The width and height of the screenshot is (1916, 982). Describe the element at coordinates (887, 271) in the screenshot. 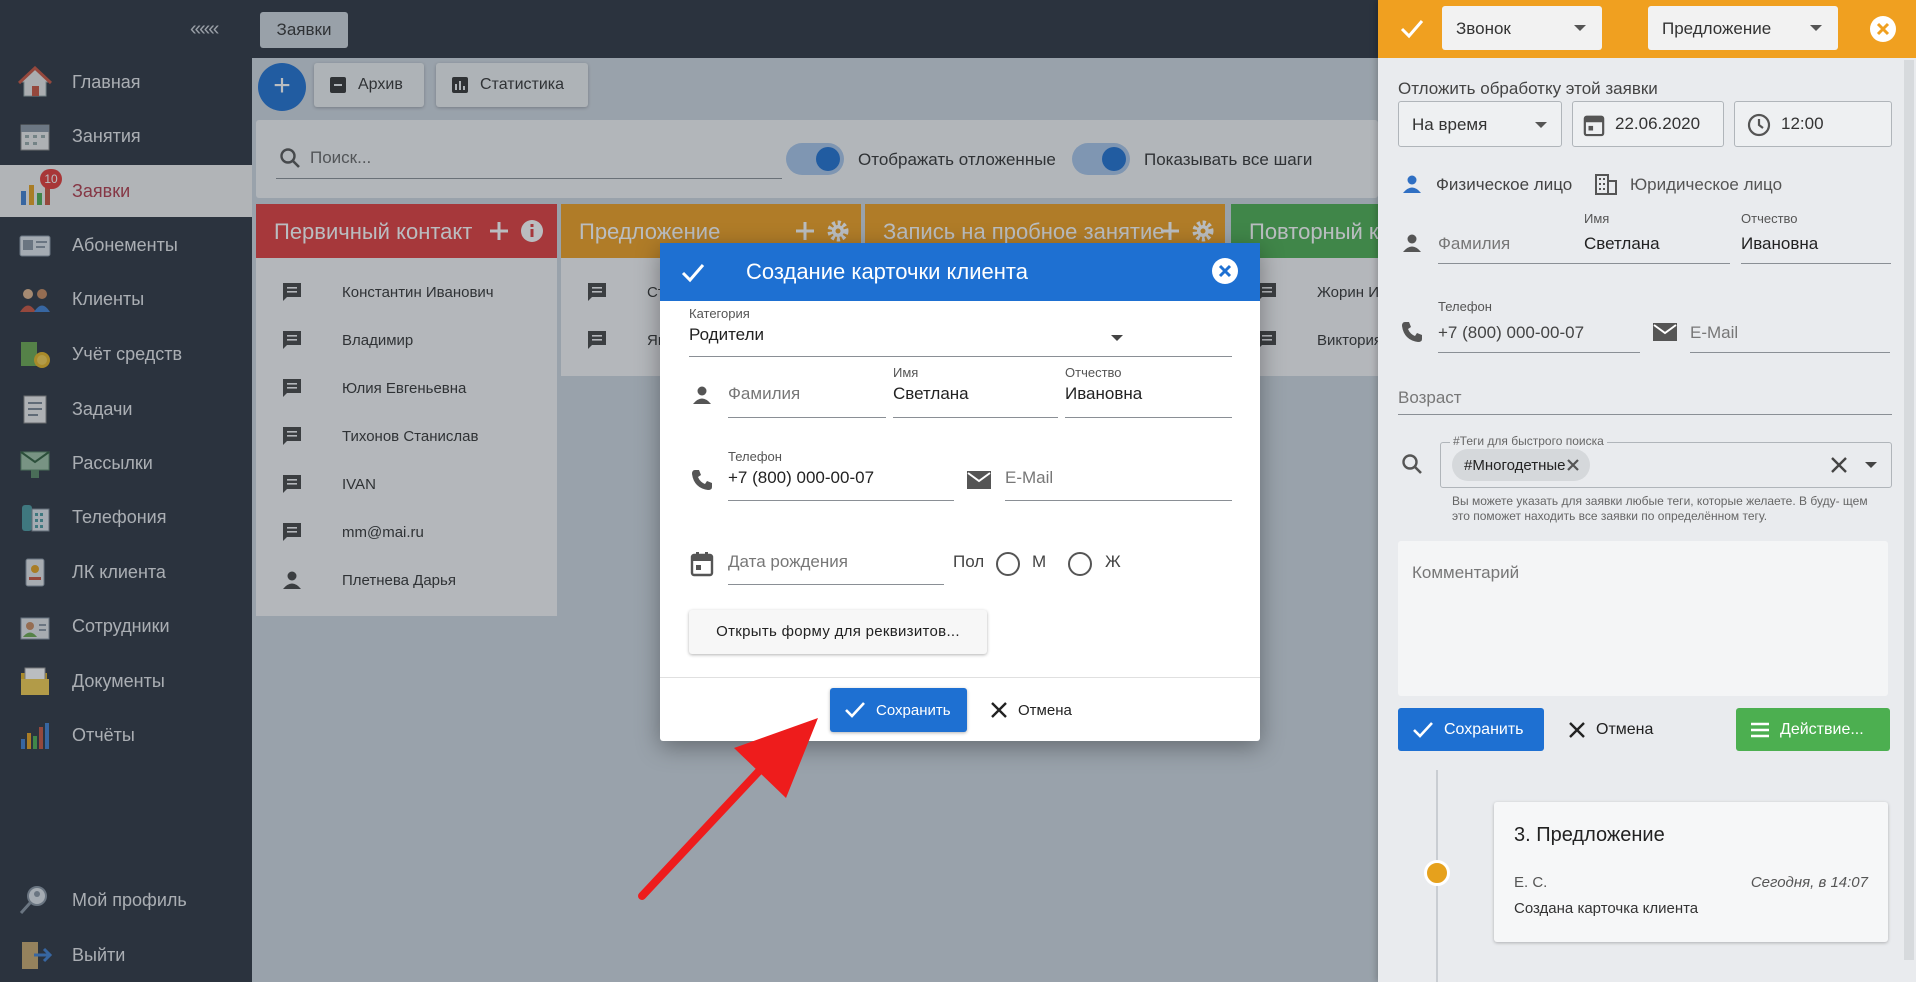

I see `dialog-title: Создание карточки клиента` at that location.